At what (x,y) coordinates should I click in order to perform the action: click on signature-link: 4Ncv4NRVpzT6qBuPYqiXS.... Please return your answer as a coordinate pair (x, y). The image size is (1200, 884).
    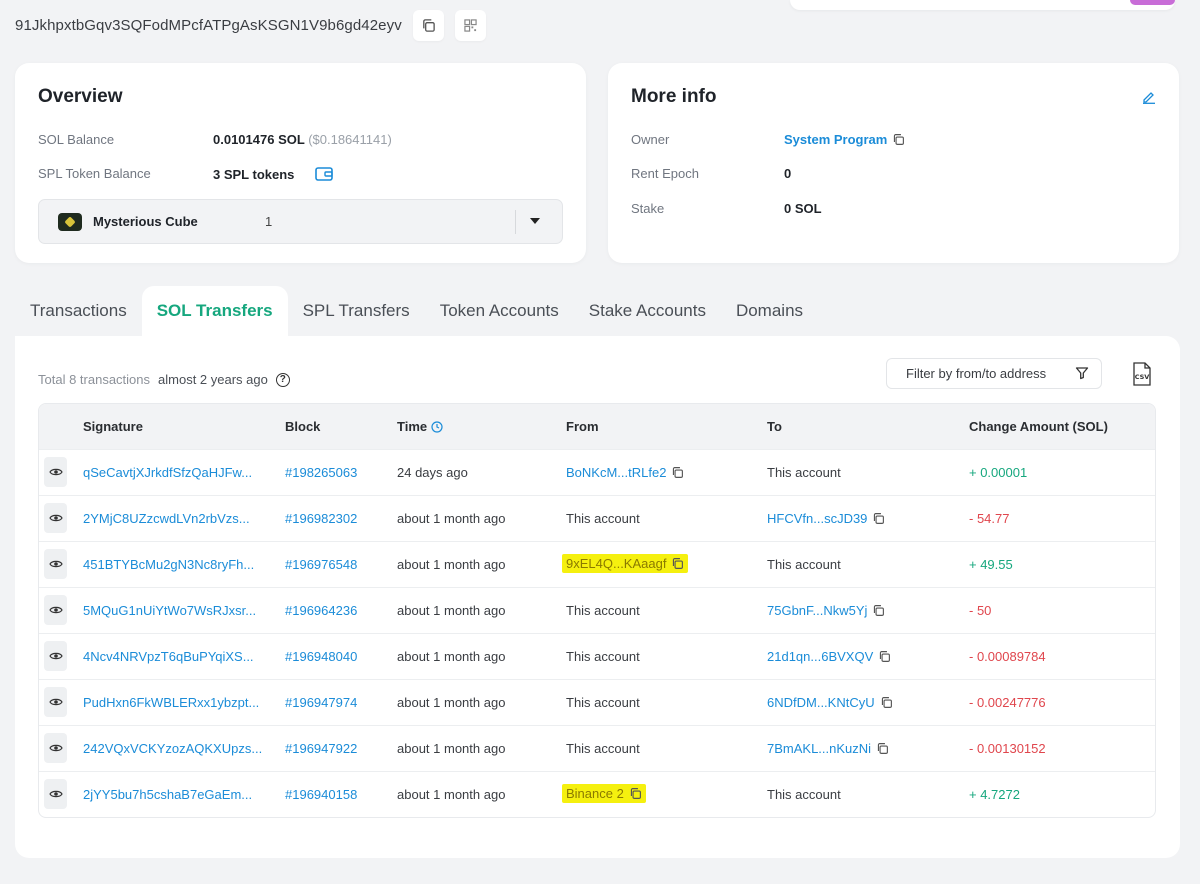
    Looking at the image, I should click on (168, 656).